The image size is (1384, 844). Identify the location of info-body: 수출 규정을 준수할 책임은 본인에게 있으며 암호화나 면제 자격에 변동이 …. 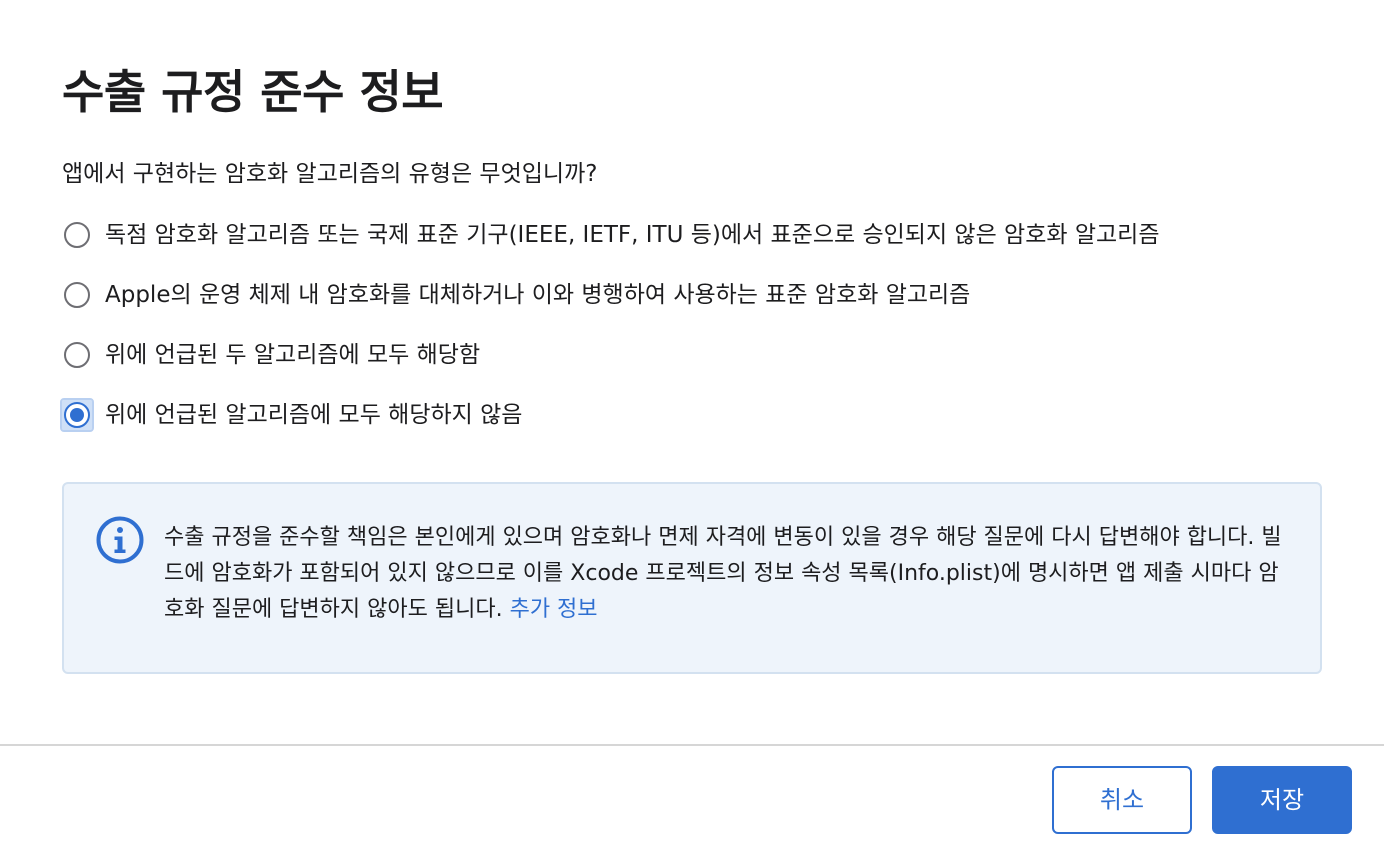
(723, 573).